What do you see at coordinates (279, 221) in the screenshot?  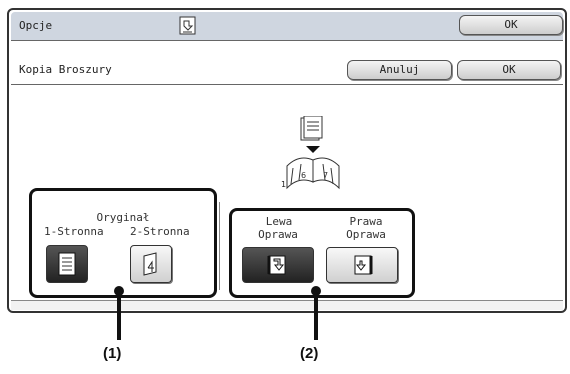 I see `left-binding-label-line1: Lewa` at bounding box center [279, 221].